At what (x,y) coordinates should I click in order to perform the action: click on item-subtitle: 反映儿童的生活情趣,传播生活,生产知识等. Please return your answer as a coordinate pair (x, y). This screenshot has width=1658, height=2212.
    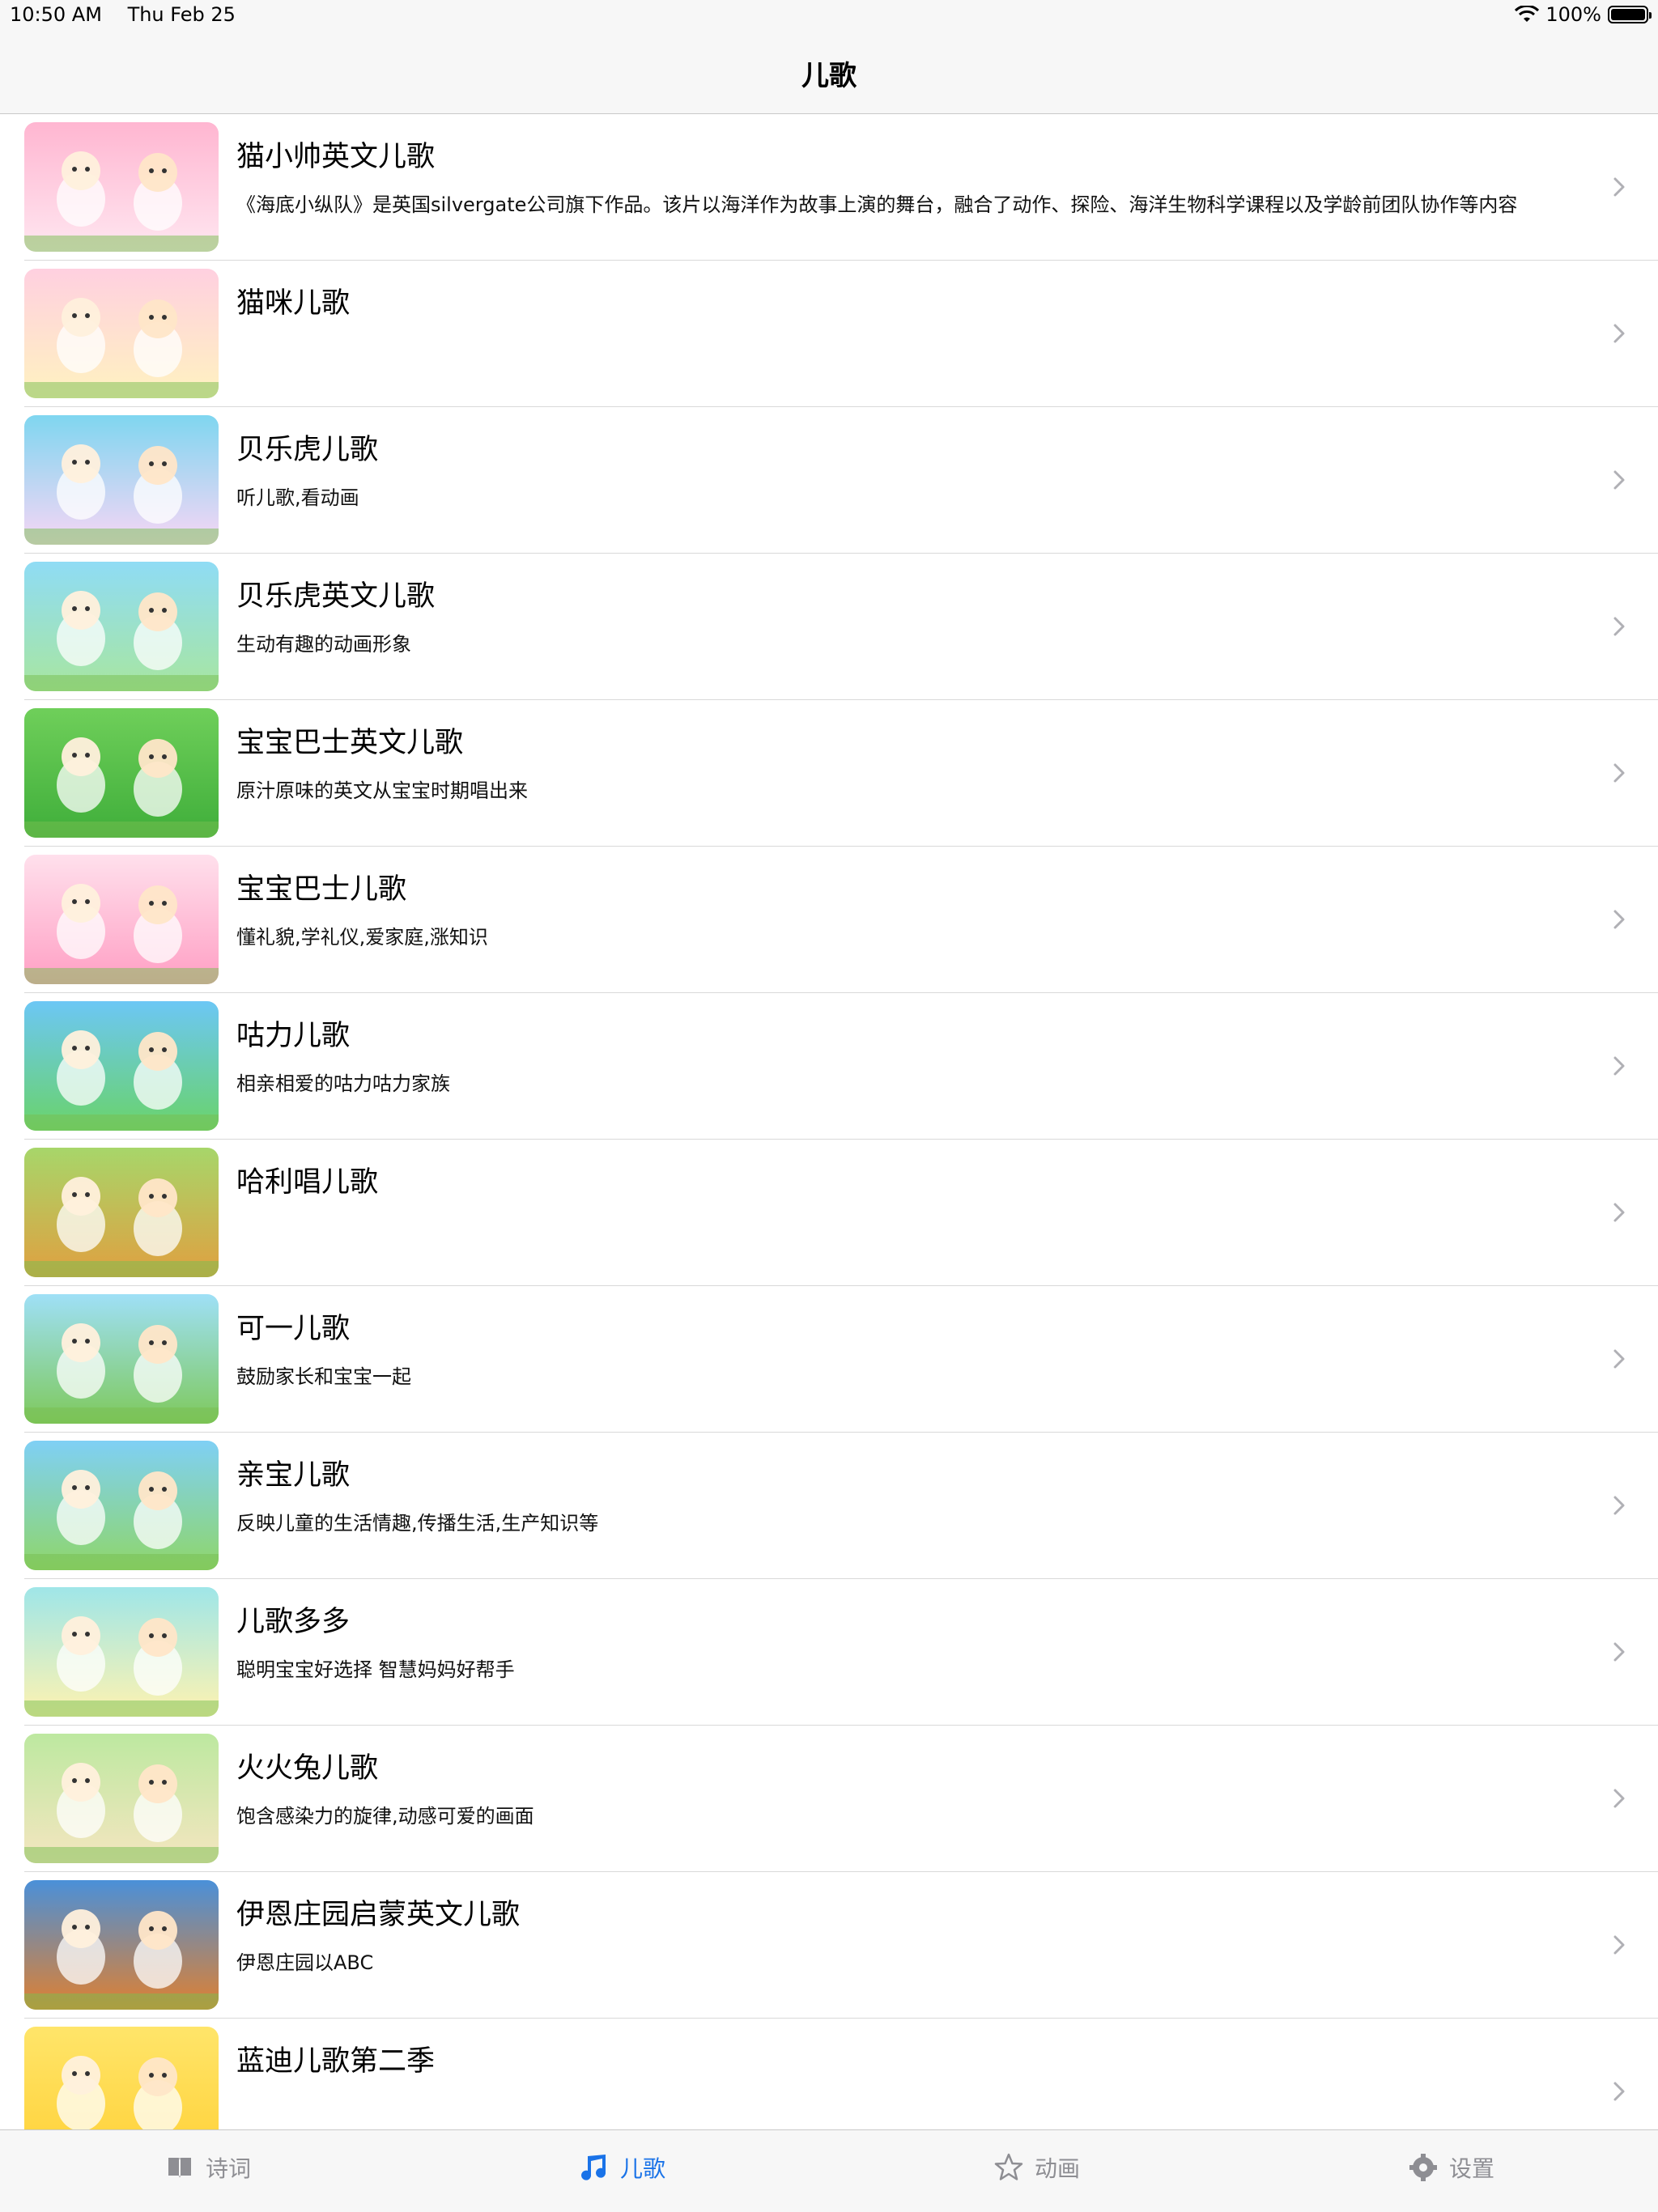
    Looking at the image, I should click on (417, 1523).